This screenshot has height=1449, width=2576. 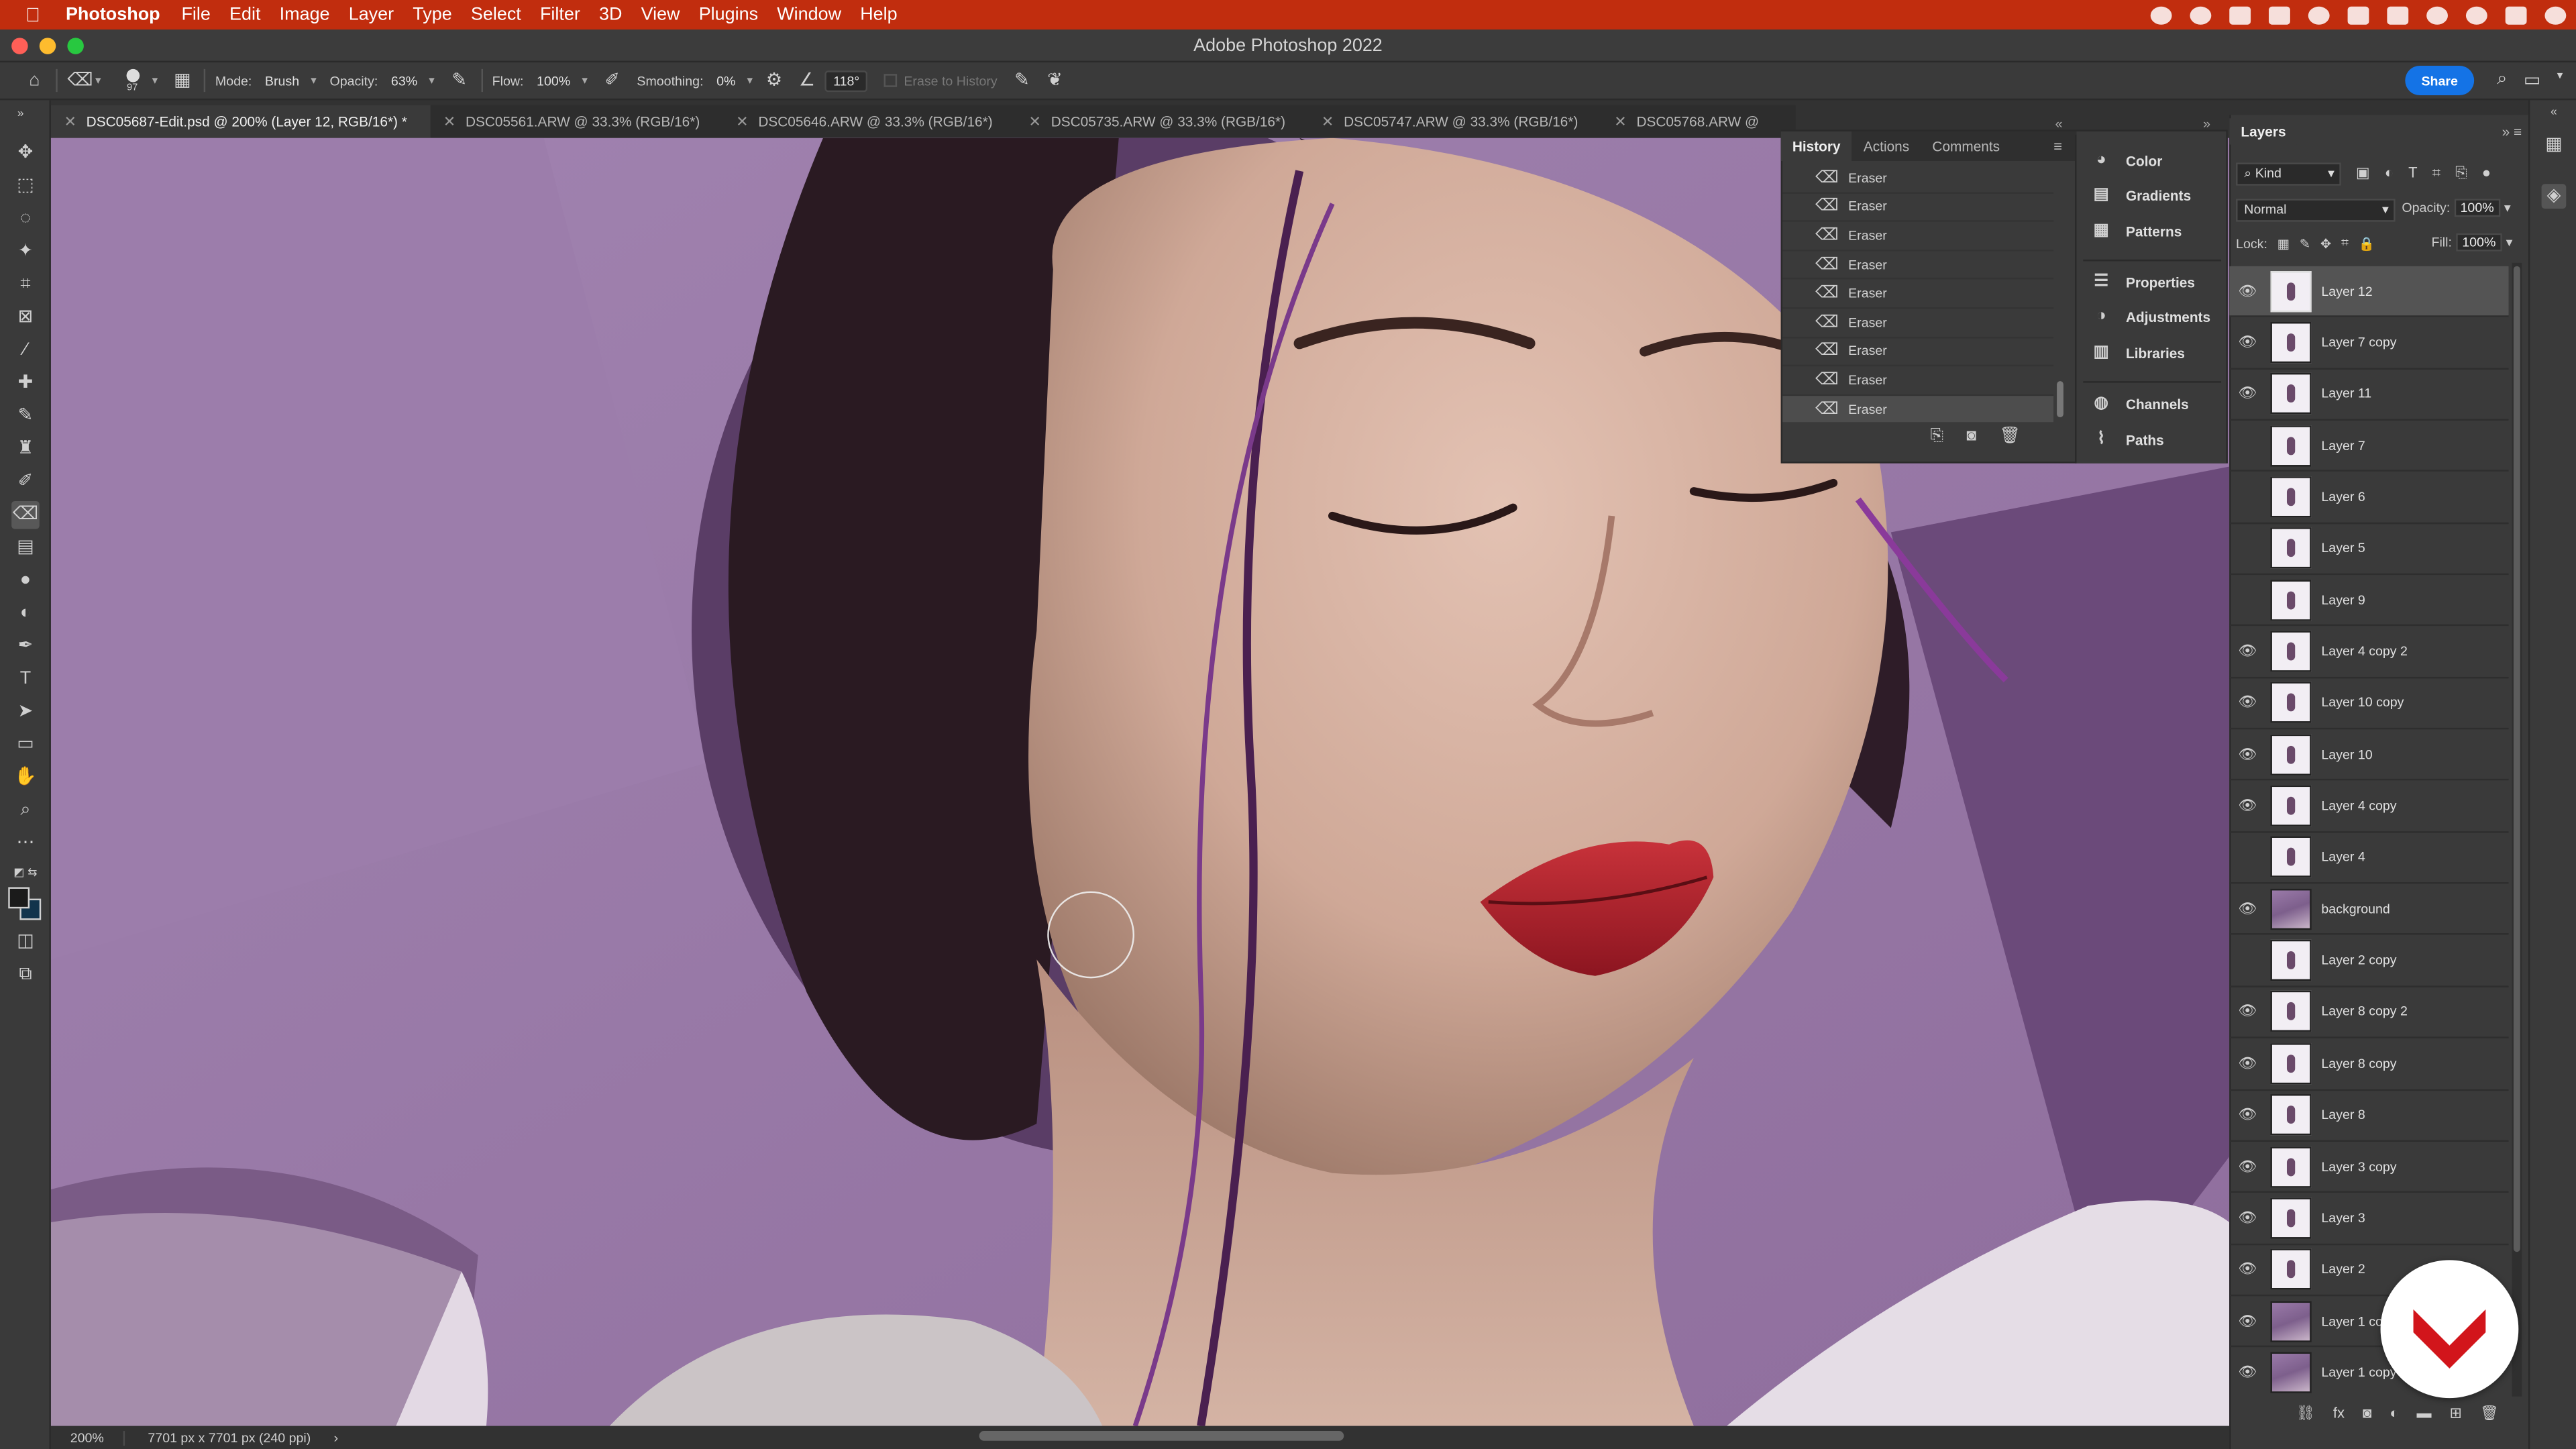 What do you see at coordinates (2201, 14) in the screenshot?
I see `sync-icon` at bounding box center [2201, 14].